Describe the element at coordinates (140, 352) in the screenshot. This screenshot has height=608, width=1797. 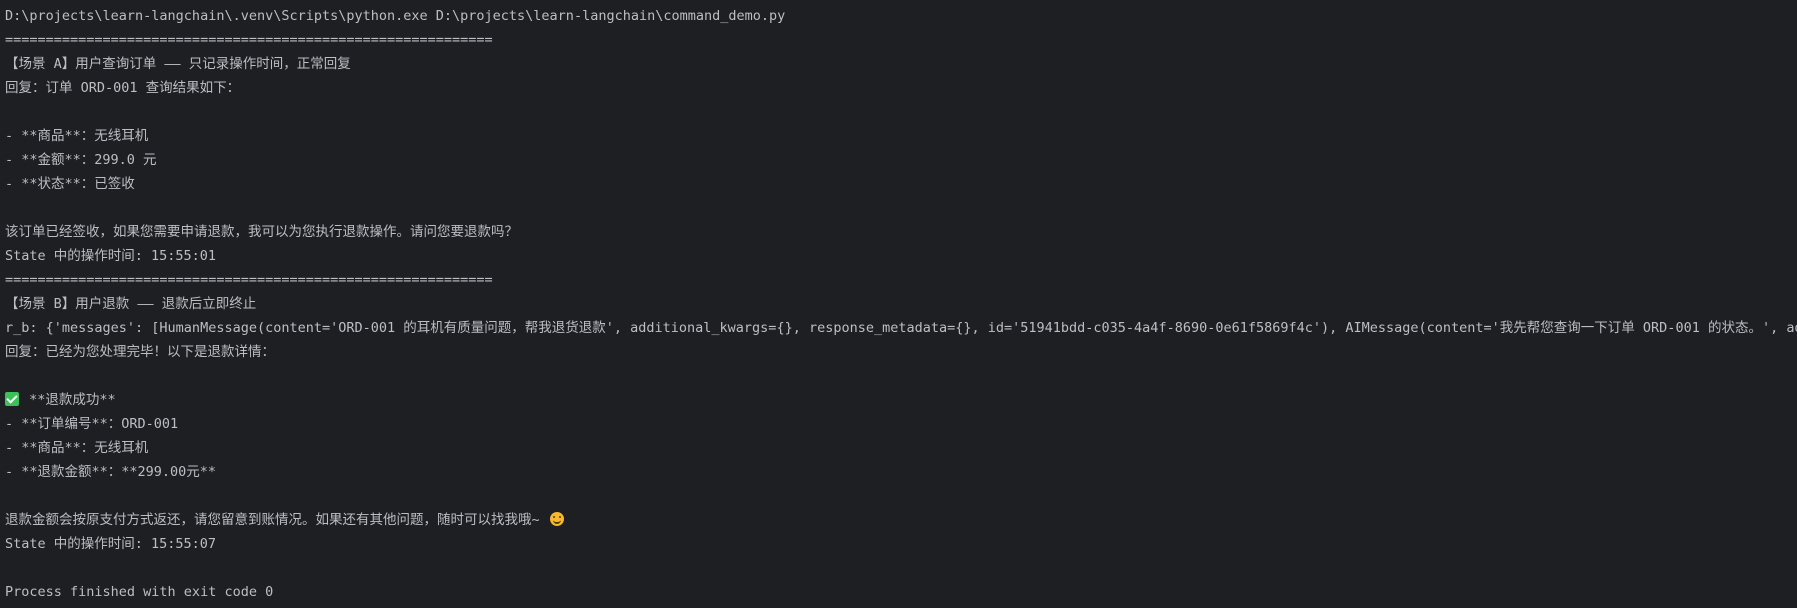
I see `reply-b-line: 回复：已经为您处理完毕！以下是退款详情：` at that location.